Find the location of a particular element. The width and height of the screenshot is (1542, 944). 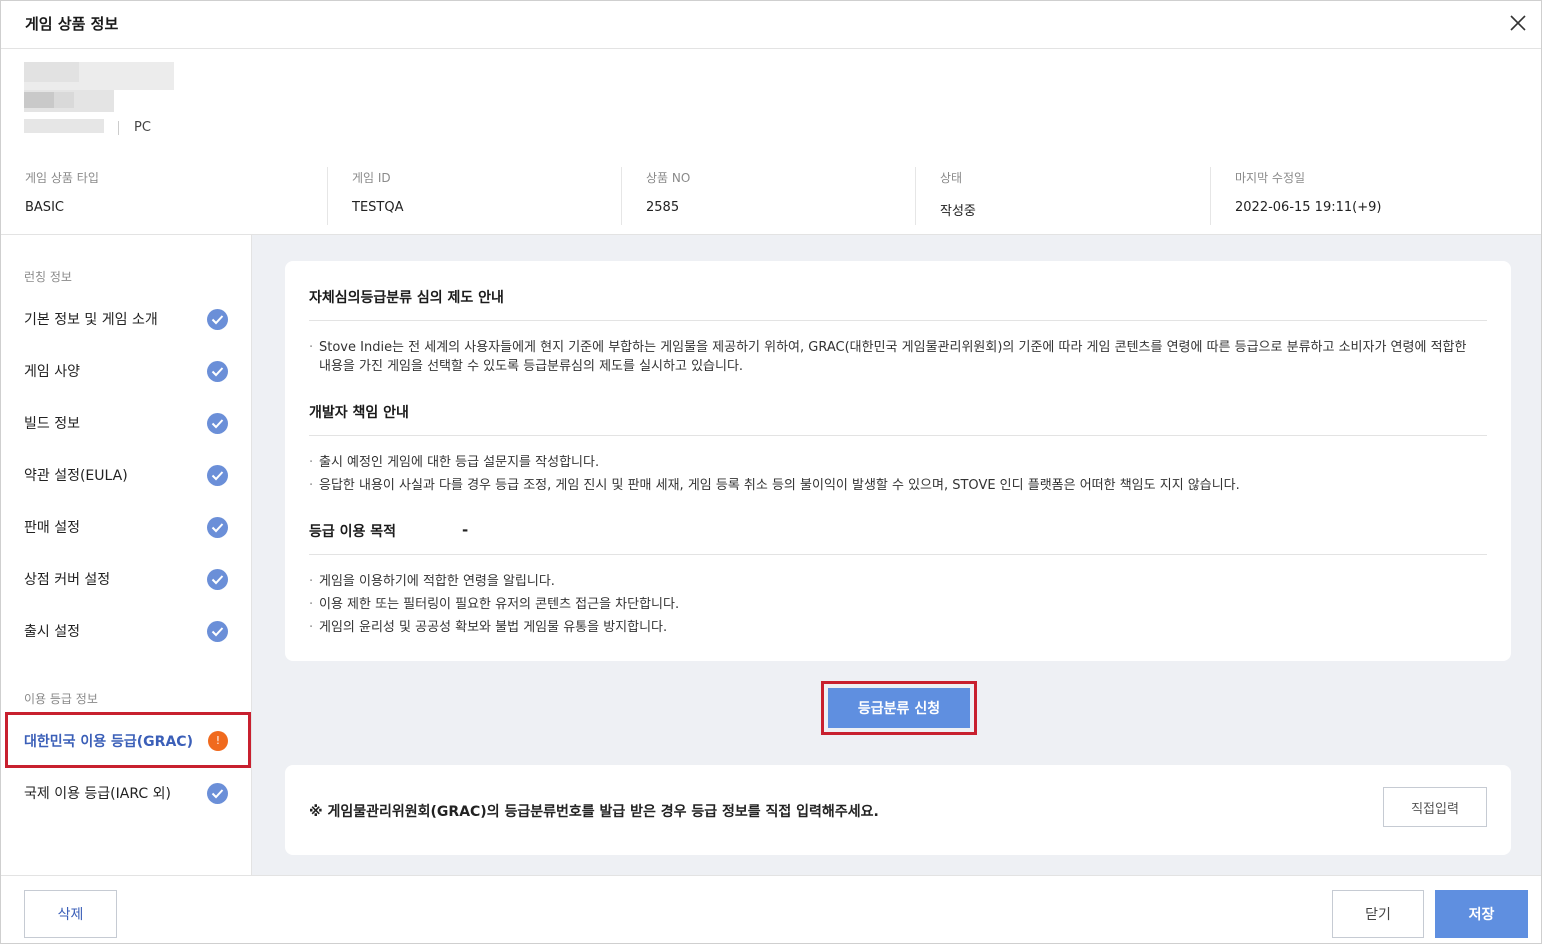

meta-last-modified: 마지막 수정일 2022-06-15 19:11(+9) is located at coordinates (1375, 196).